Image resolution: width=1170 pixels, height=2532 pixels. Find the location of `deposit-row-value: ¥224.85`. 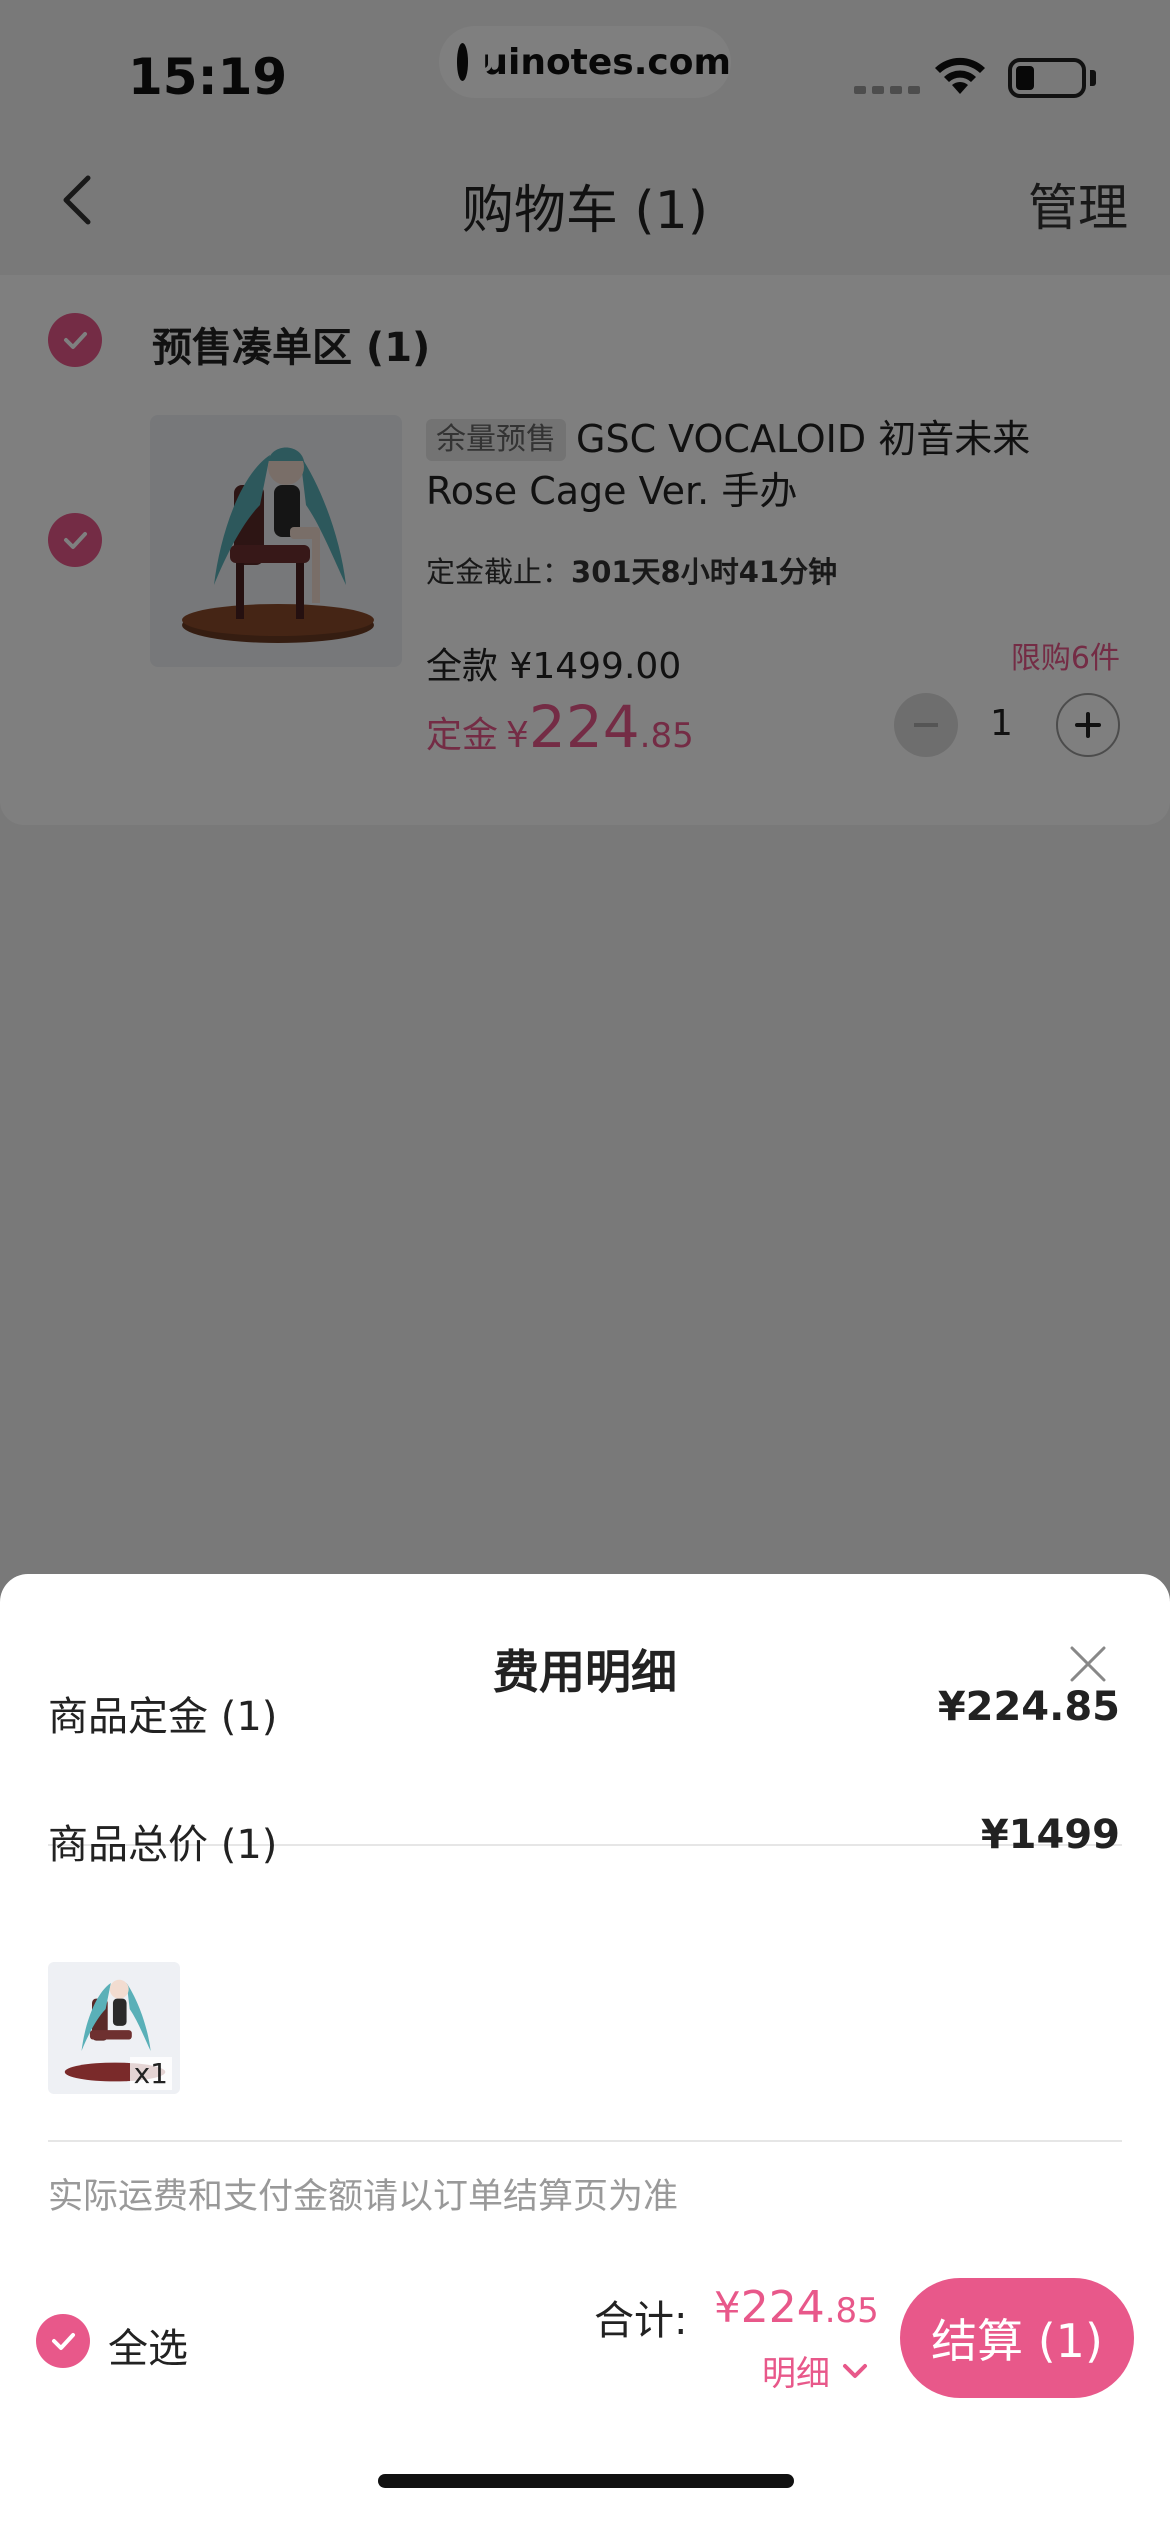

deposit-row-value: ¥224.85 is located at coordinates (1028, 1707).